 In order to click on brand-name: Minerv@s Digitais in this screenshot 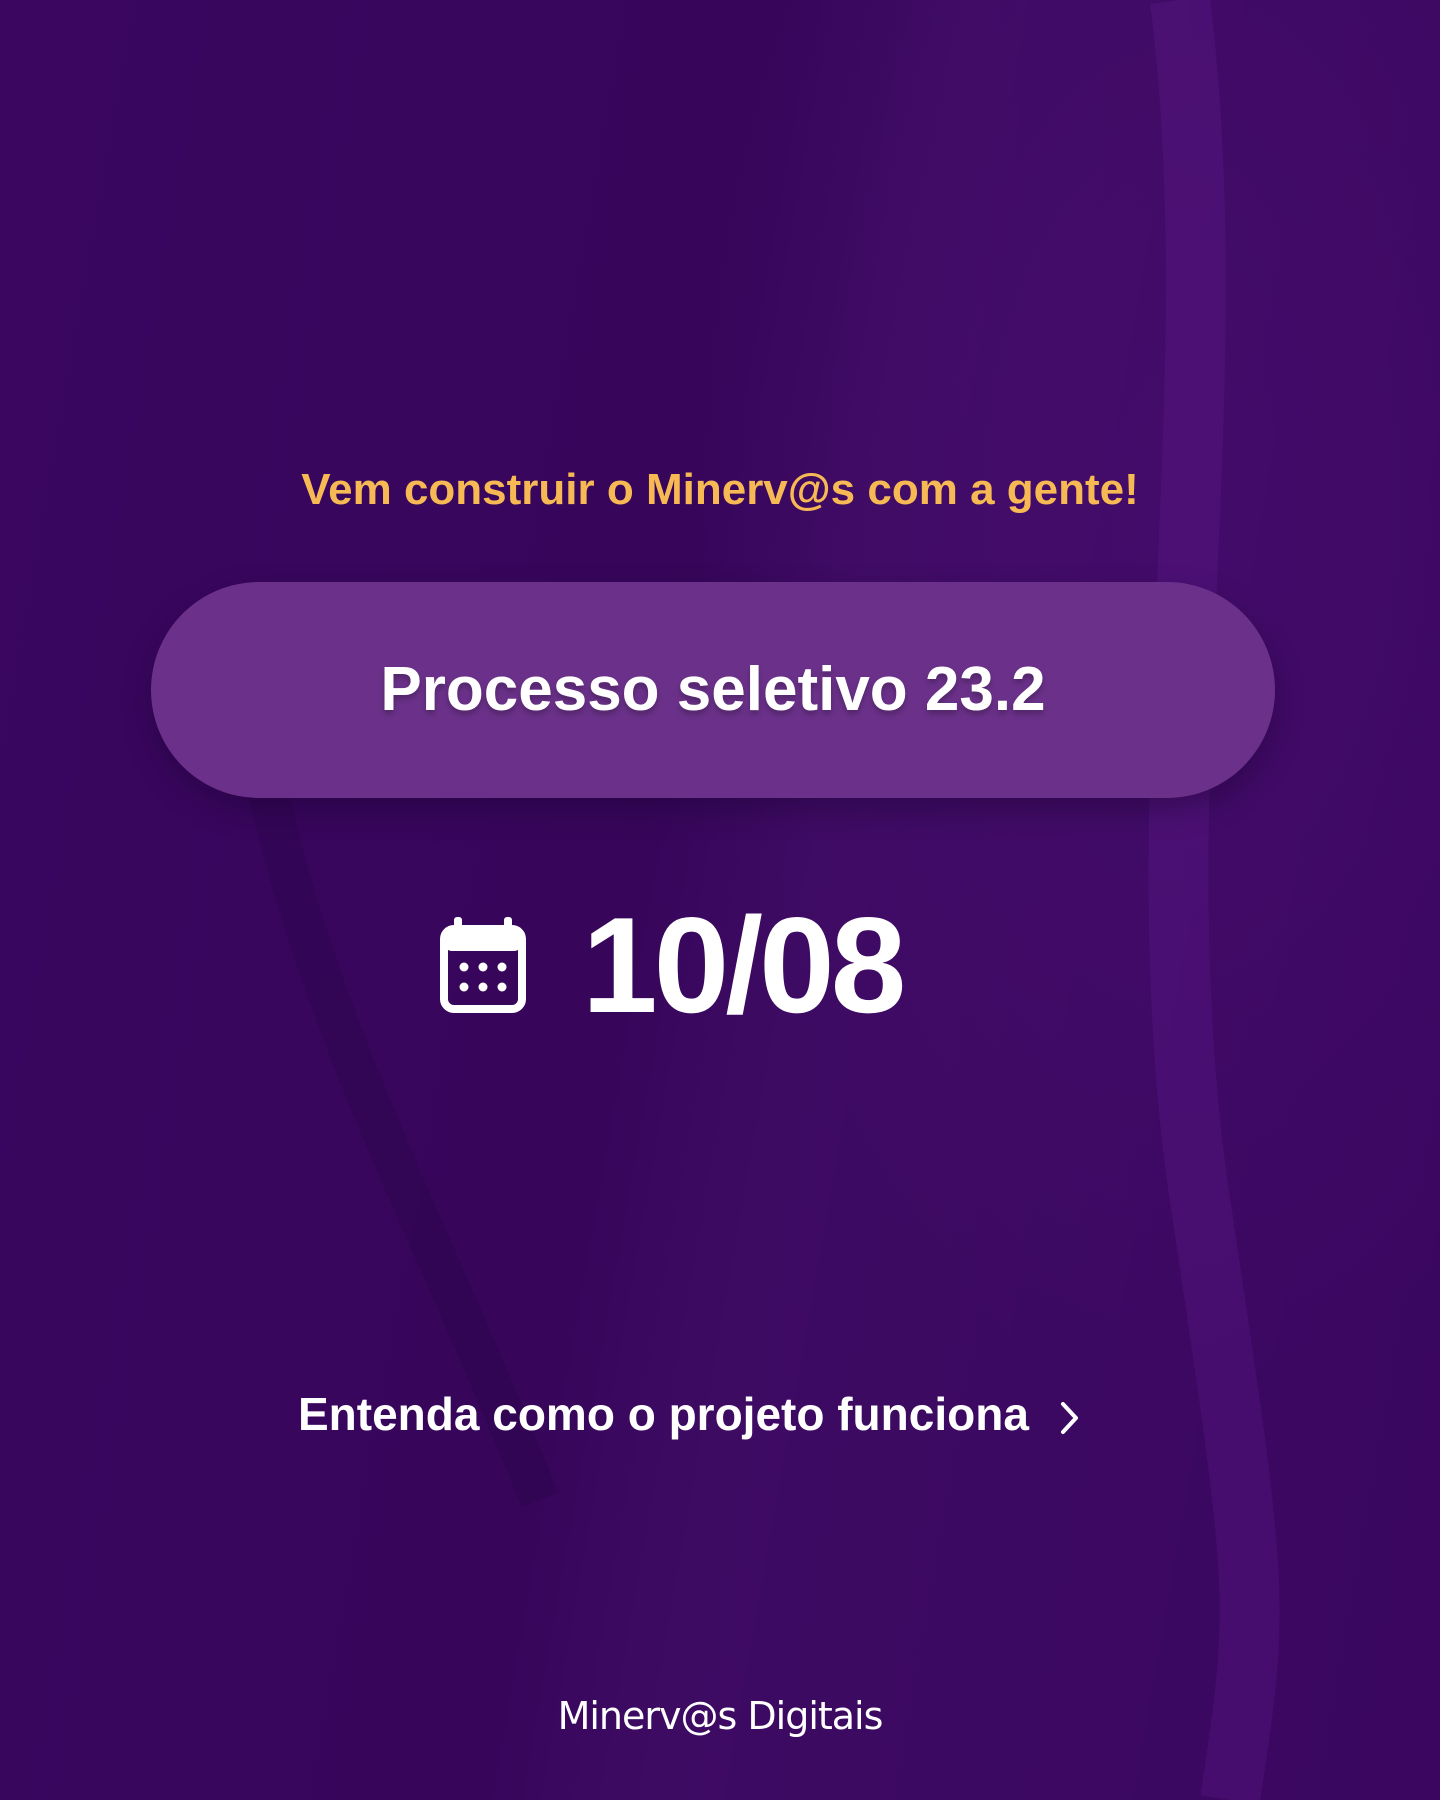, I will do `click(720, 1716)`.